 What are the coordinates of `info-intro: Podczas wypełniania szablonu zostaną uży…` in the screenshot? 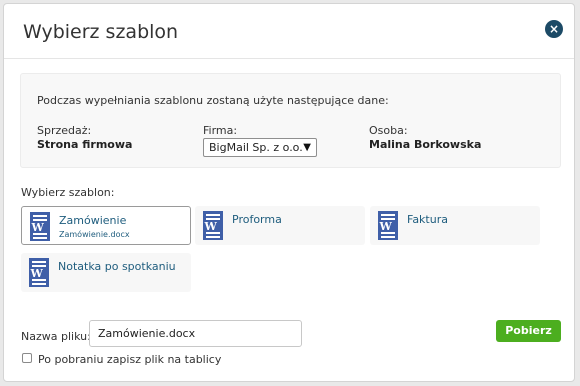 It's located at (213, 100).